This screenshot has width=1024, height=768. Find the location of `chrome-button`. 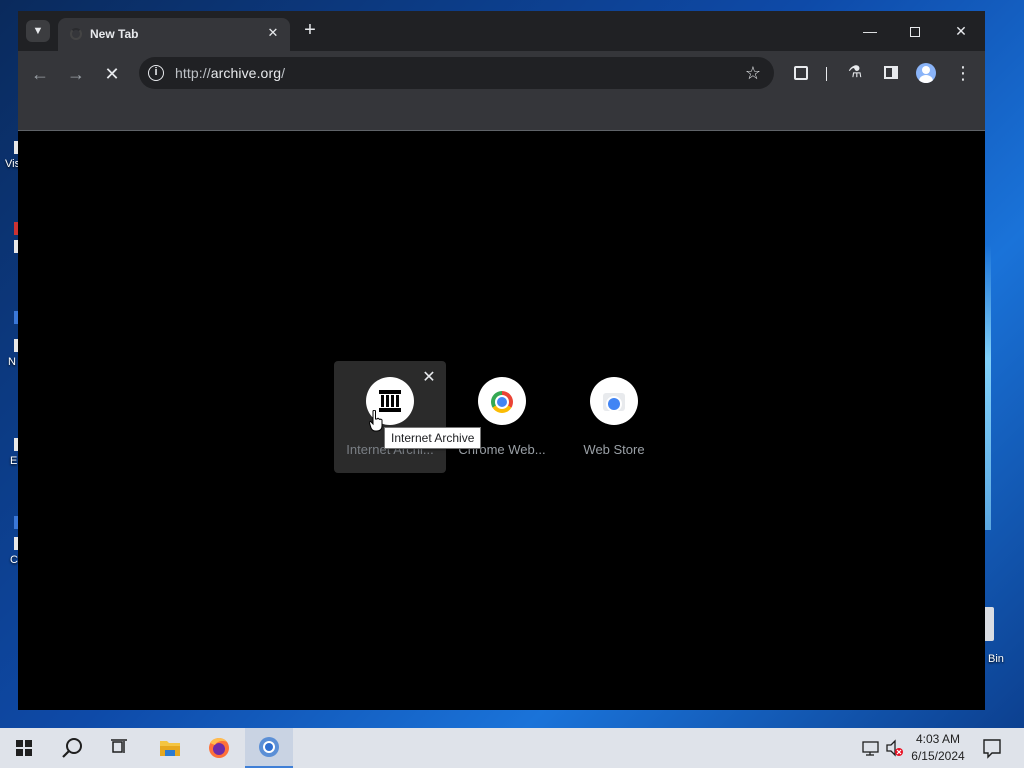

chrome-button is located at coordinates (269, 748).